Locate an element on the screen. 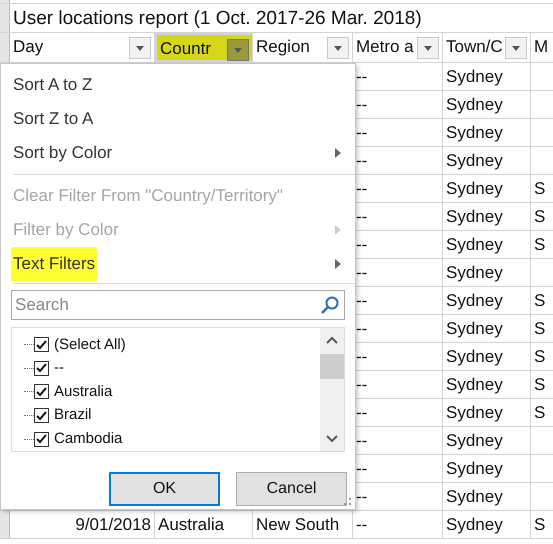  scroll-thumb is located at coordinates (332, 366).